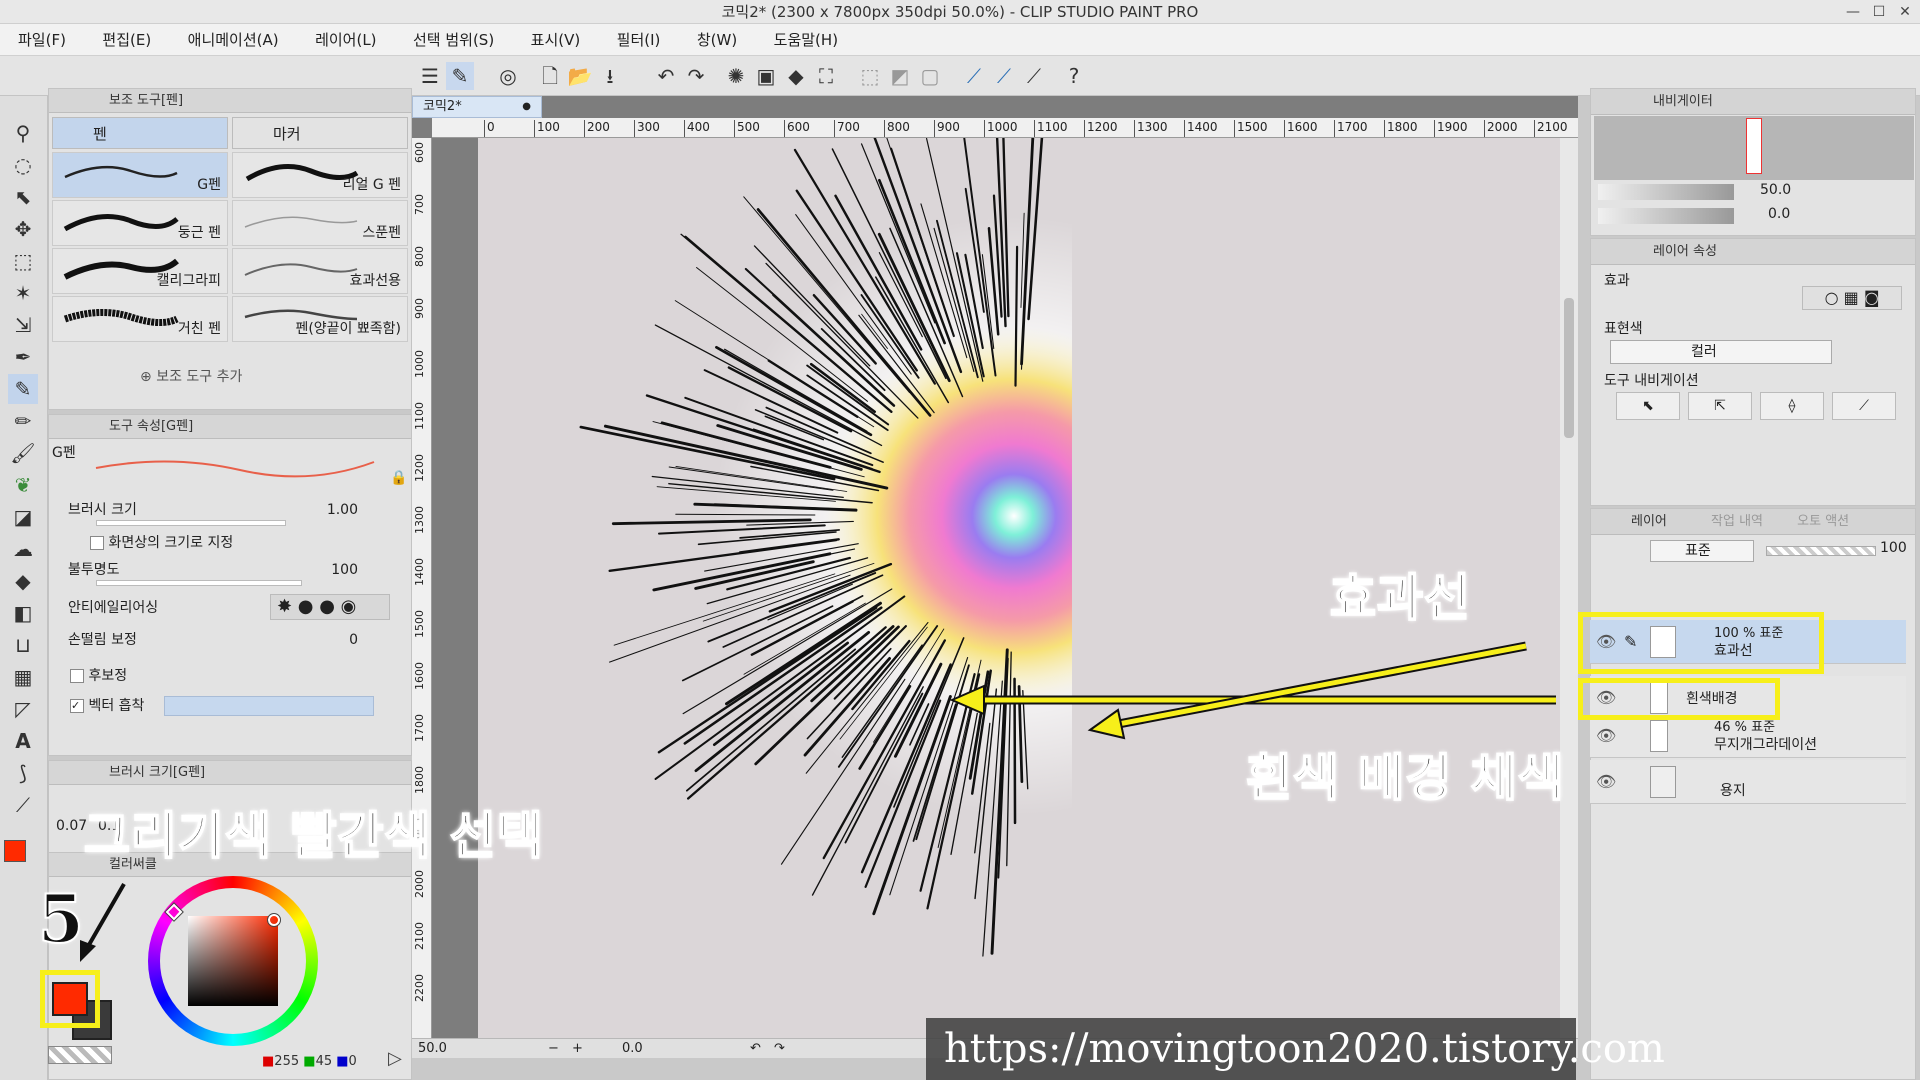 Image resolution: width=1920 pixels, height=1080 pixels. I want to click on blog-watermark: https://movingtoon2020.tistory.com, so click(1295, 1049).